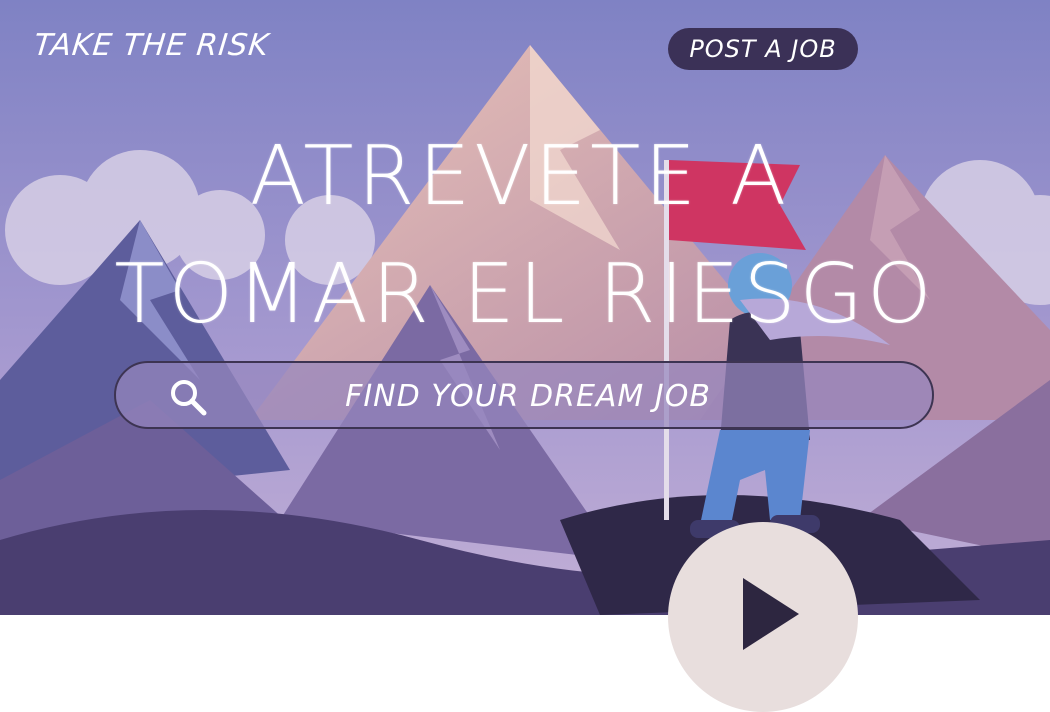 This screenshot has height=712, width=1050. I want to click on headline-line-1: ATREVETE A, so click(520, 176).